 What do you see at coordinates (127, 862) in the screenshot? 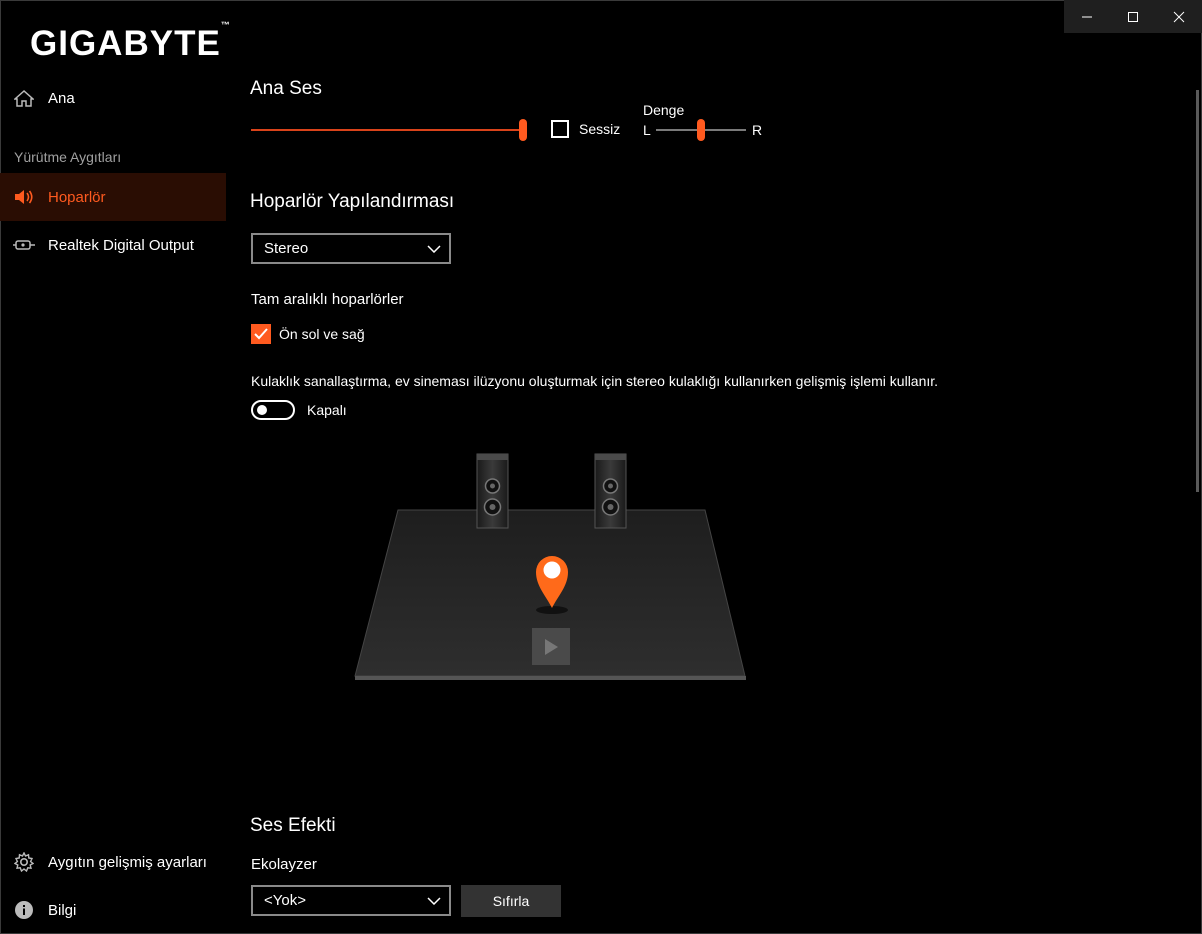
I see `sidebar-item-label: Aygıtın gelişmiş ayarları` at bounding box center [127, 862].